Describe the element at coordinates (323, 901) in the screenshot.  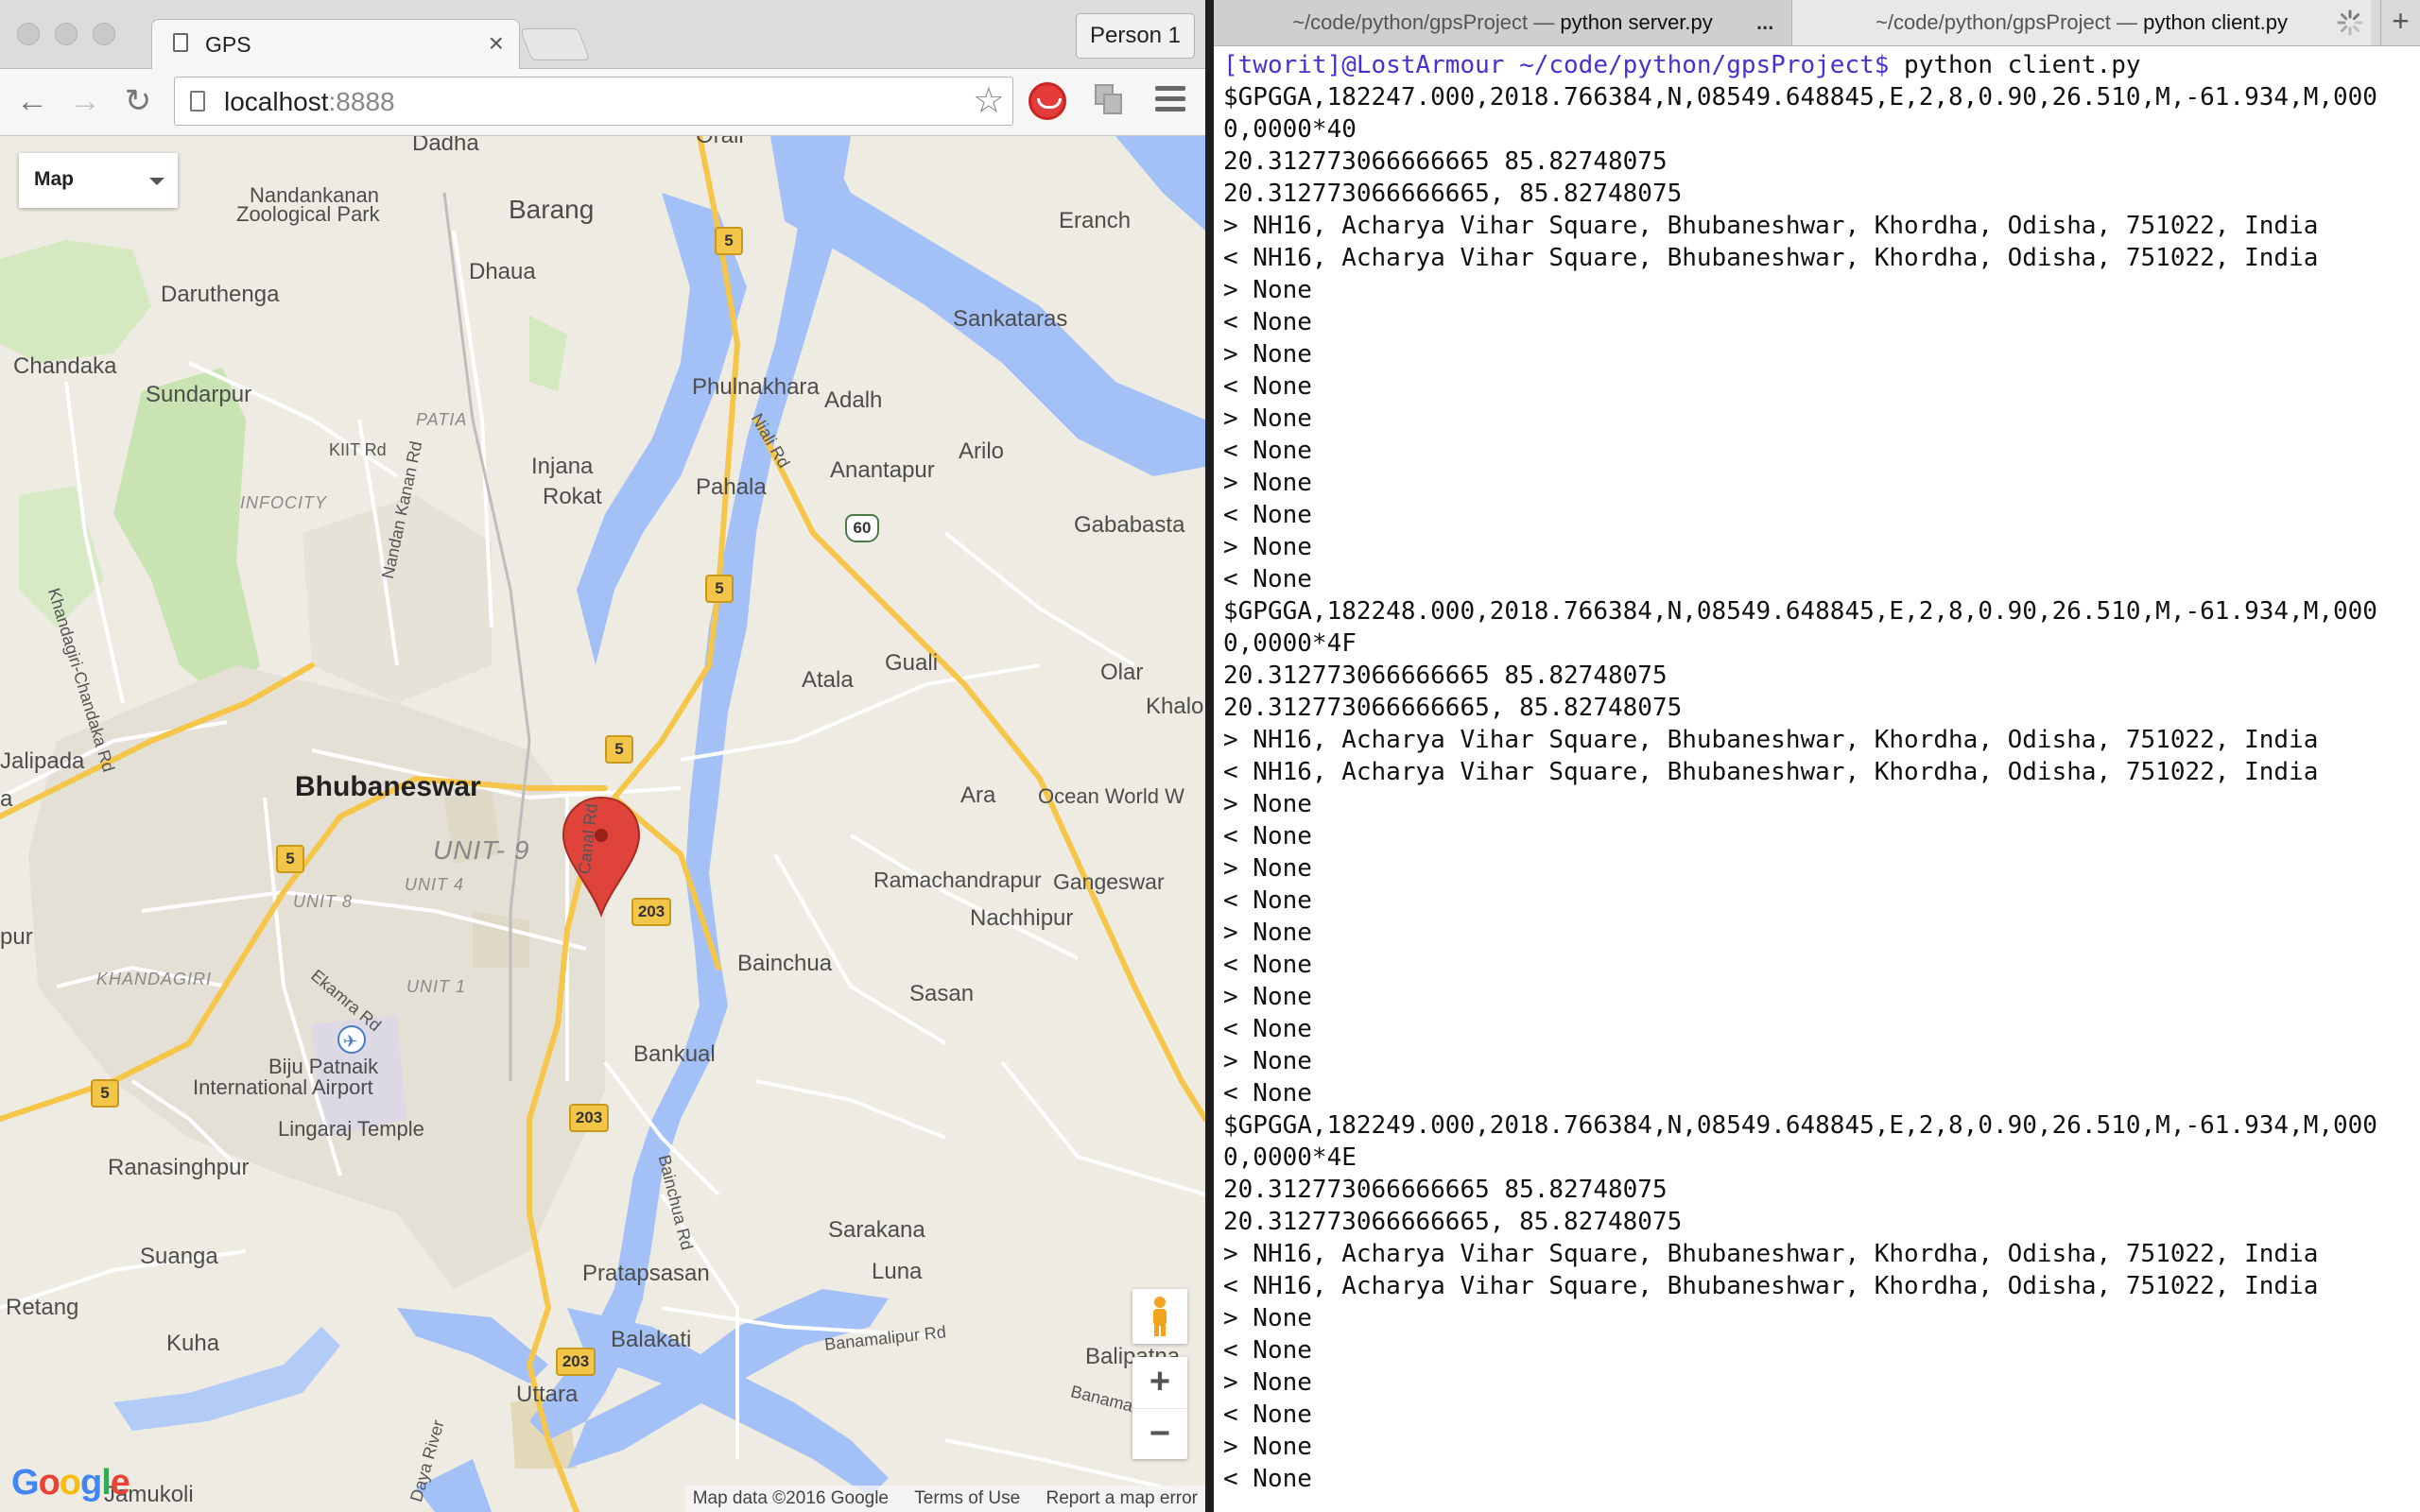
I see `map-label-unit8: UNIT 8` at that location.